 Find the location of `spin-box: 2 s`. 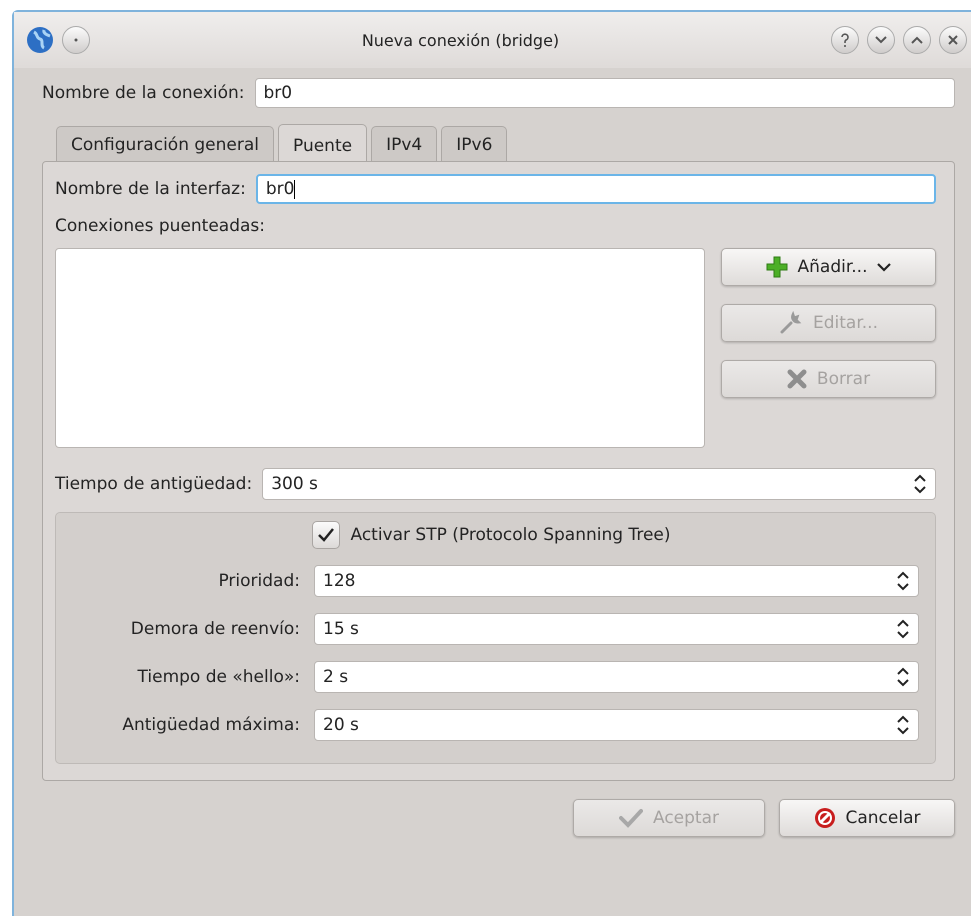

spin-box: 2 s is located at coordinates (616, 677).